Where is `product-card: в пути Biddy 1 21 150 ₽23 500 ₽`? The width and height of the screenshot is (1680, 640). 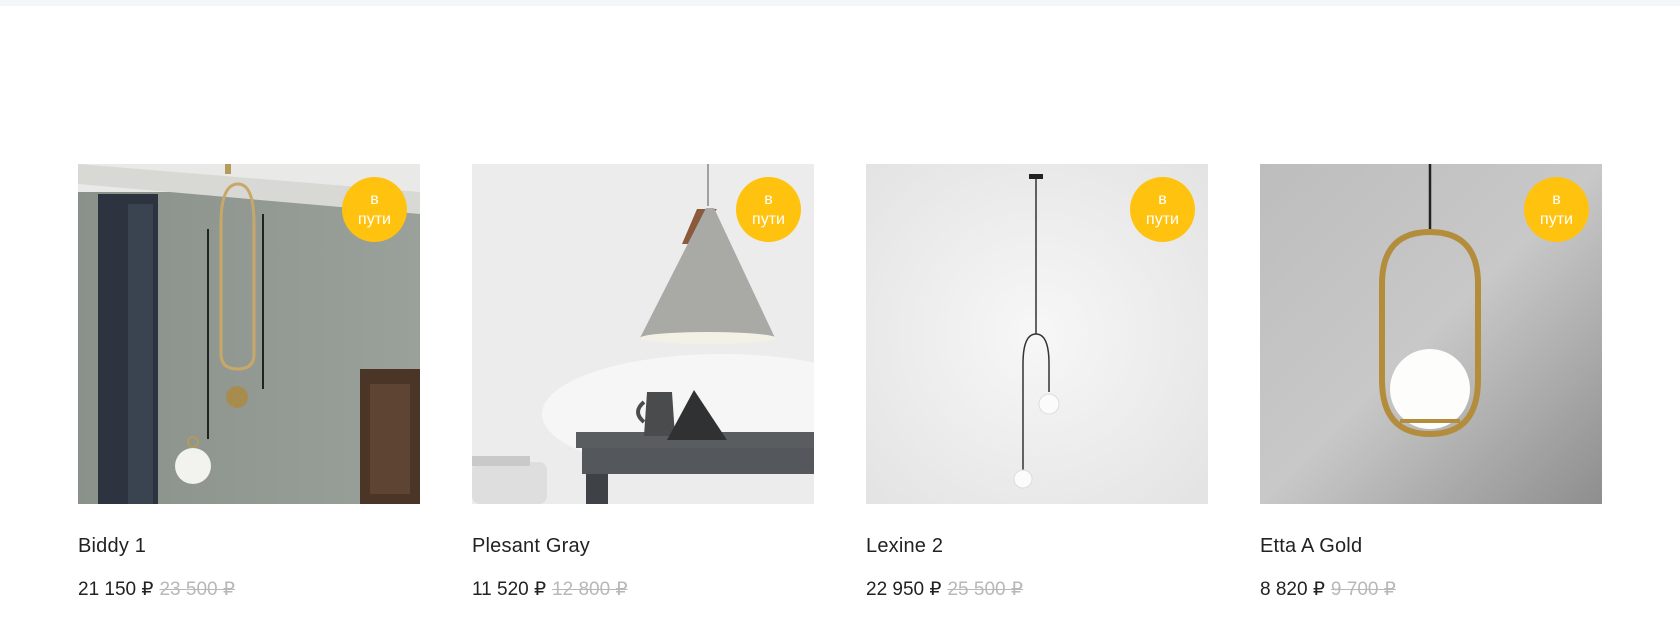
product-card: в пути Biddy 1 21 150 ₽23 500 ₽ is located at coordinates (249, 382).